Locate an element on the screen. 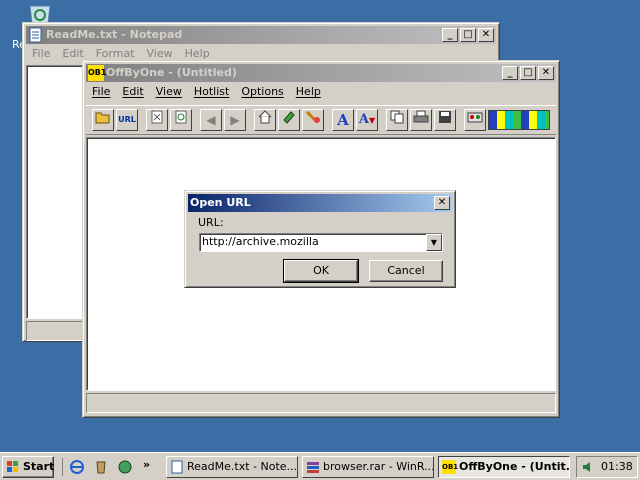  font-size-down-button: A▼ is located at coordinates (367, 120).